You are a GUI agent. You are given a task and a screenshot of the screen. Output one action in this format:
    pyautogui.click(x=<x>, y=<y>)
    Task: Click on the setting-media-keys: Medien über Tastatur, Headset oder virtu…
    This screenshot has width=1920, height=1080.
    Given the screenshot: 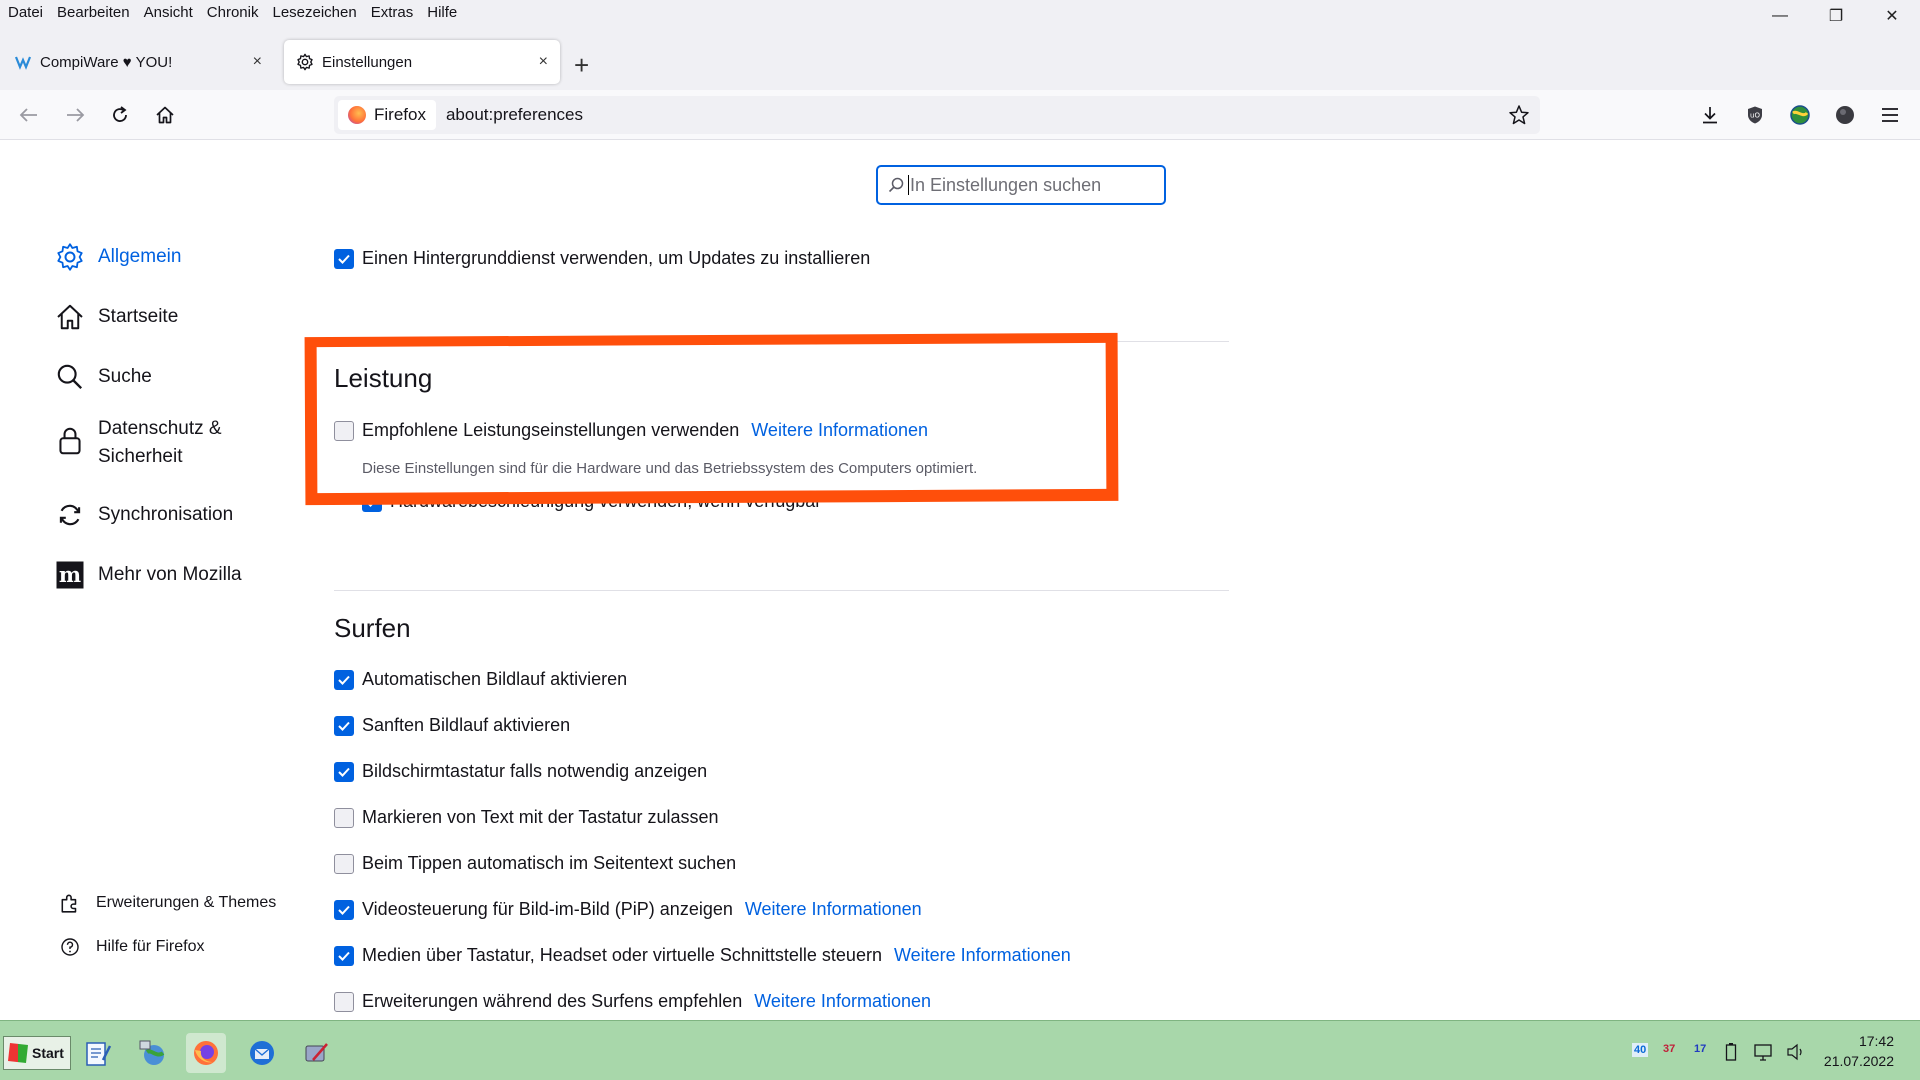 What is the action you would take?
    pyautogui.click(x=702, y=955)
    